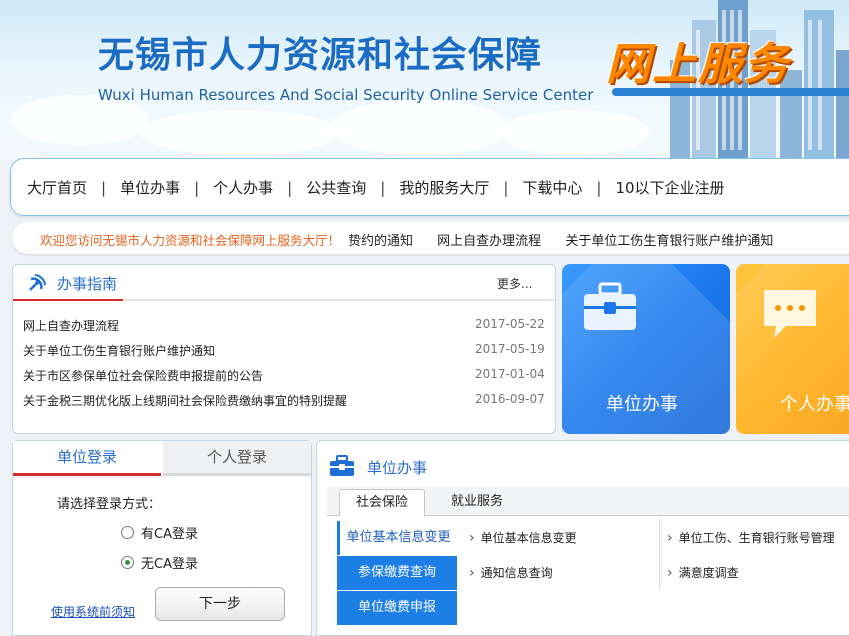 Image resolution: width=849 pixels, height=636 pixels. Describe the element at coordinates (143, 376) in the screenshot. I see `guide-row-title: 关于市区参保单位社会保险费申报提前的公告` at that location.